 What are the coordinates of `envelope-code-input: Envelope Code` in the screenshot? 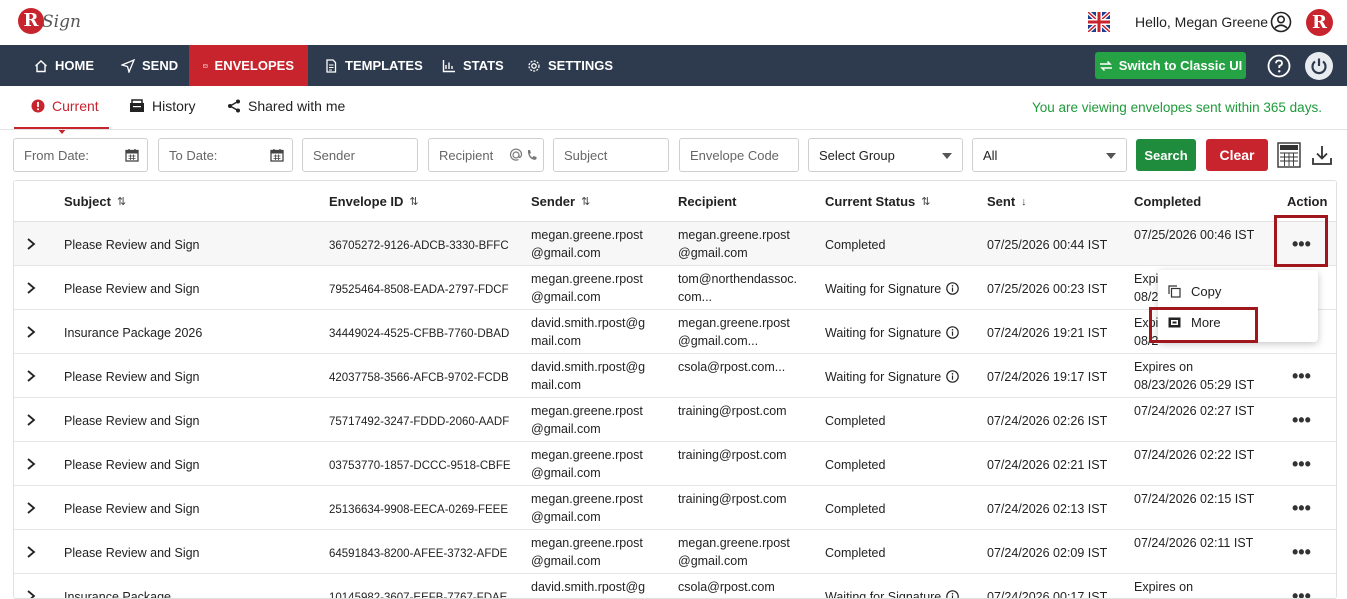 It's located at (739, 155).